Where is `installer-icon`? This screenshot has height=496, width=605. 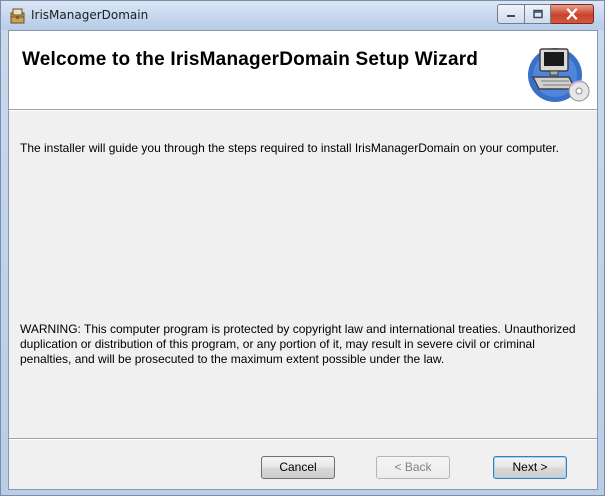 installer-icon is located at coordinates (17, 16).